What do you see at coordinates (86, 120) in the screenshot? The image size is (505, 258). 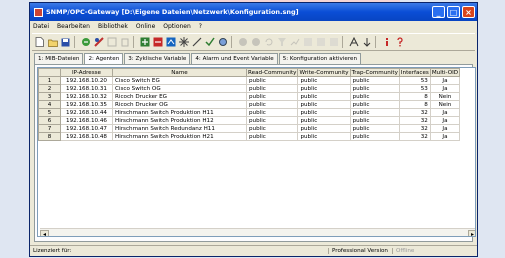 I see `cell-ip: 192.168.10.46` at bounding box center [86, 120].